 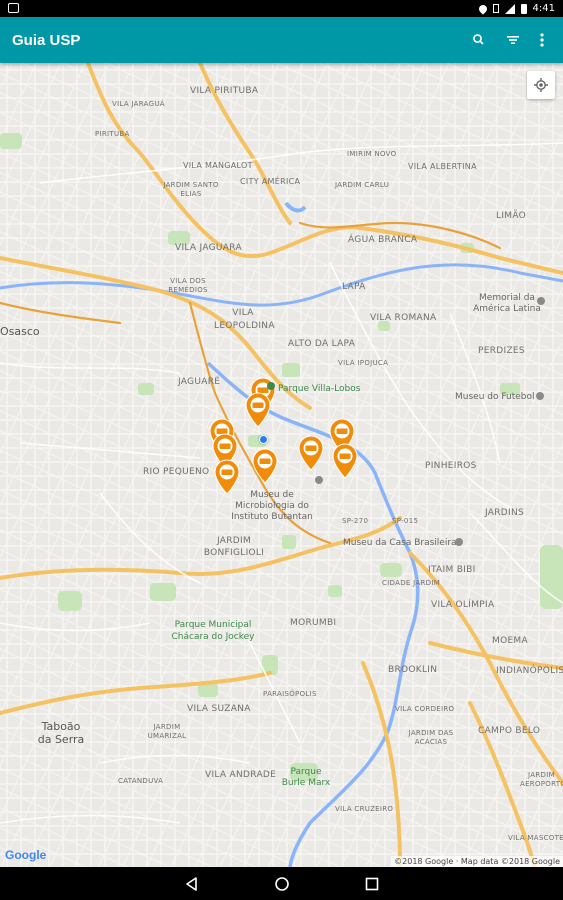 What do you see at coordinates (511, 216) in the screenshot?
I see `map-label: LIMÃO` at bounding box center [511, 216].